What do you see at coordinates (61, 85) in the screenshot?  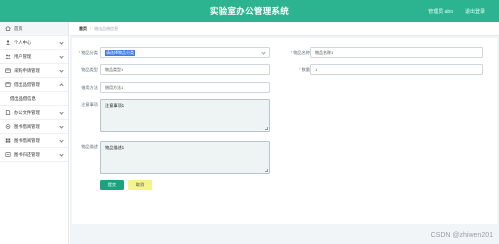 I see `chevron-up-icon` at bounding box center [61, 85].